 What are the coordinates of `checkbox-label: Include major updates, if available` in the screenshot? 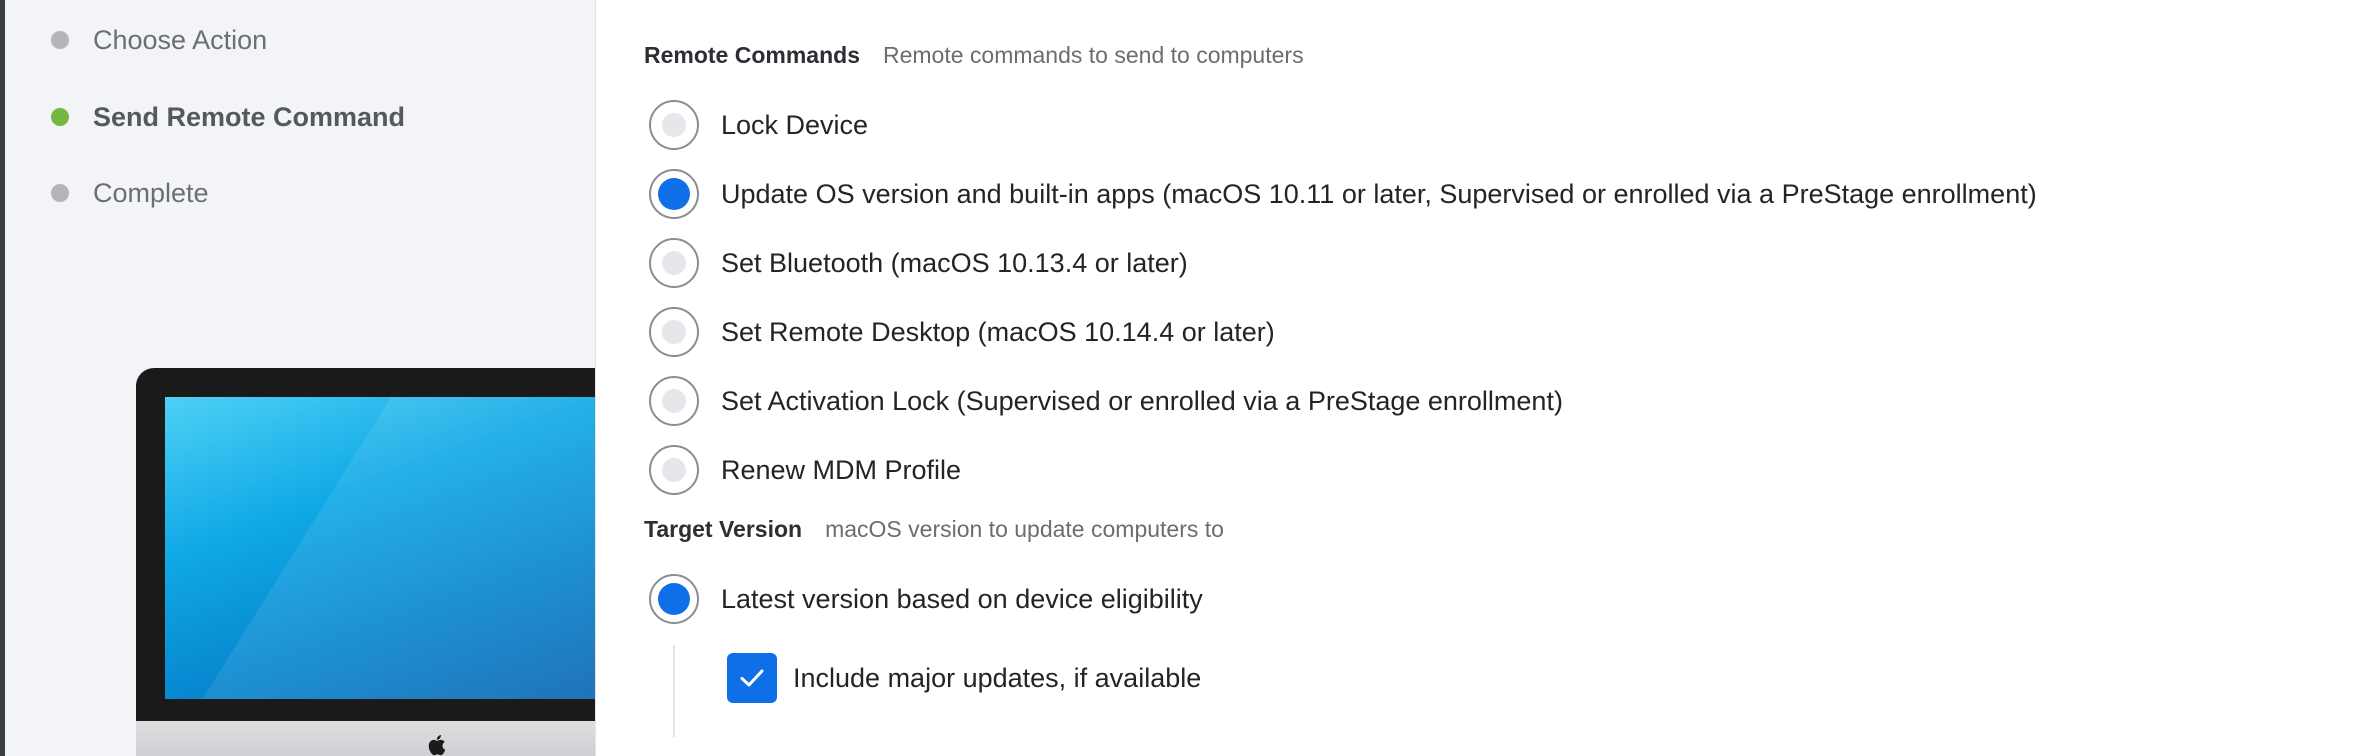 It's located at (997, 678).